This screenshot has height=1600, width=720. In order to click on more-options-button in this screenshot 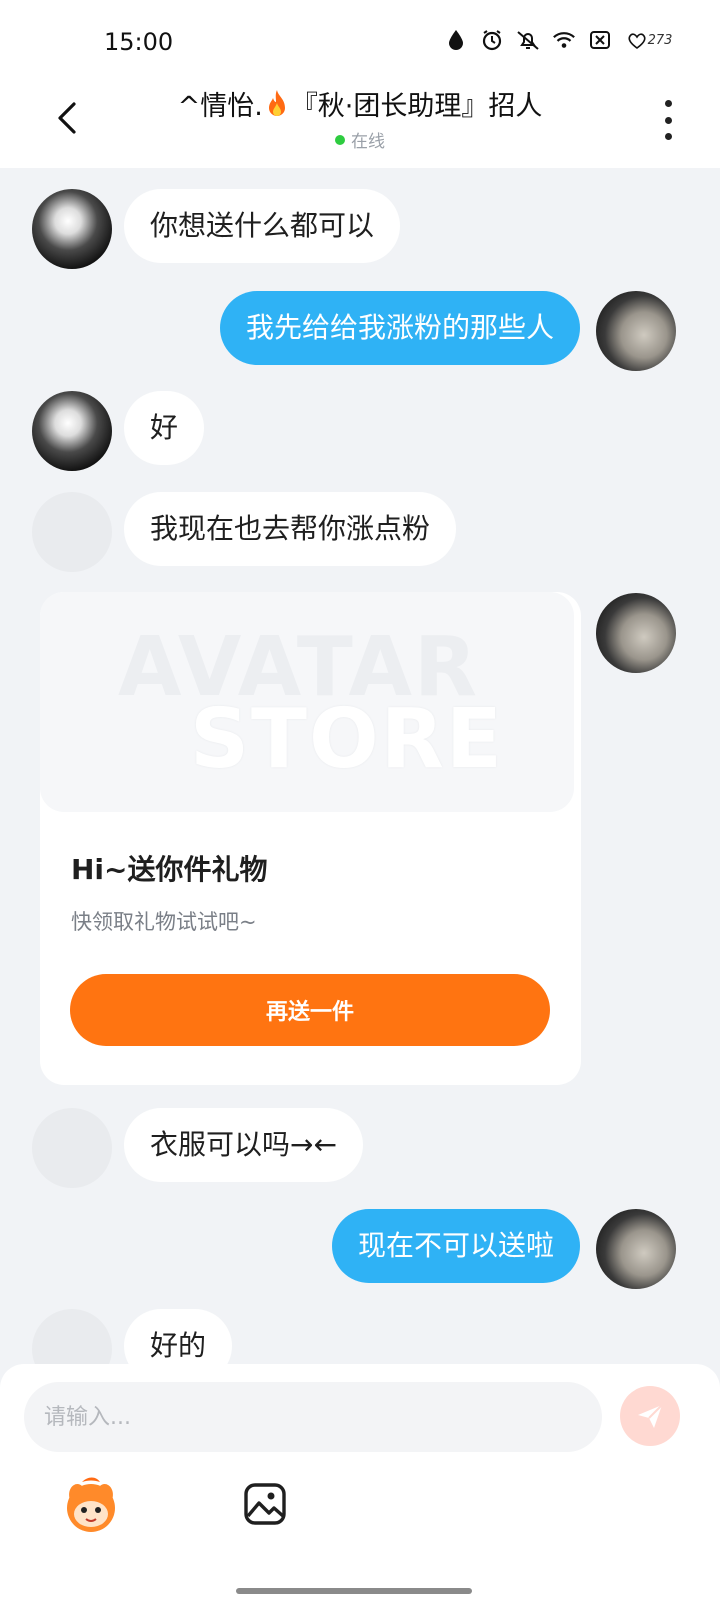, I will do `click(668, 120)`.